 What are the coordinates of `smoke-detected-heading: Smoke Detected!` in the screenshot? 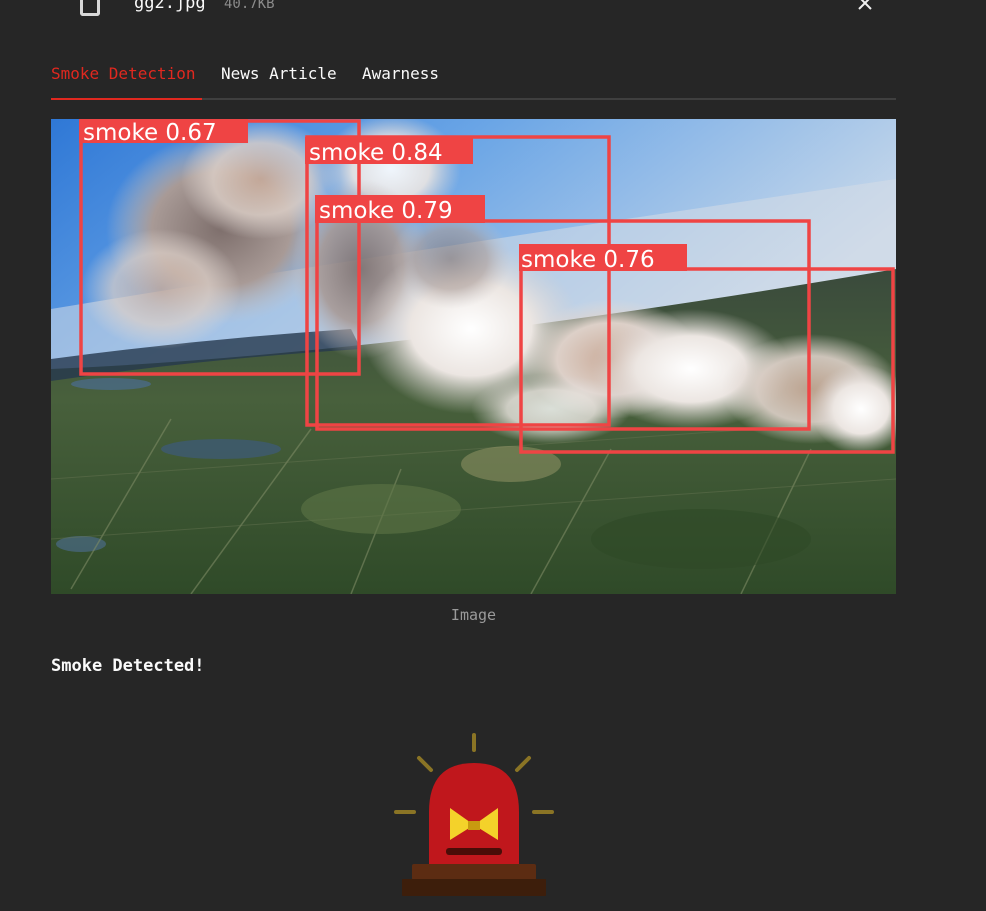 It's located at (128, 666).